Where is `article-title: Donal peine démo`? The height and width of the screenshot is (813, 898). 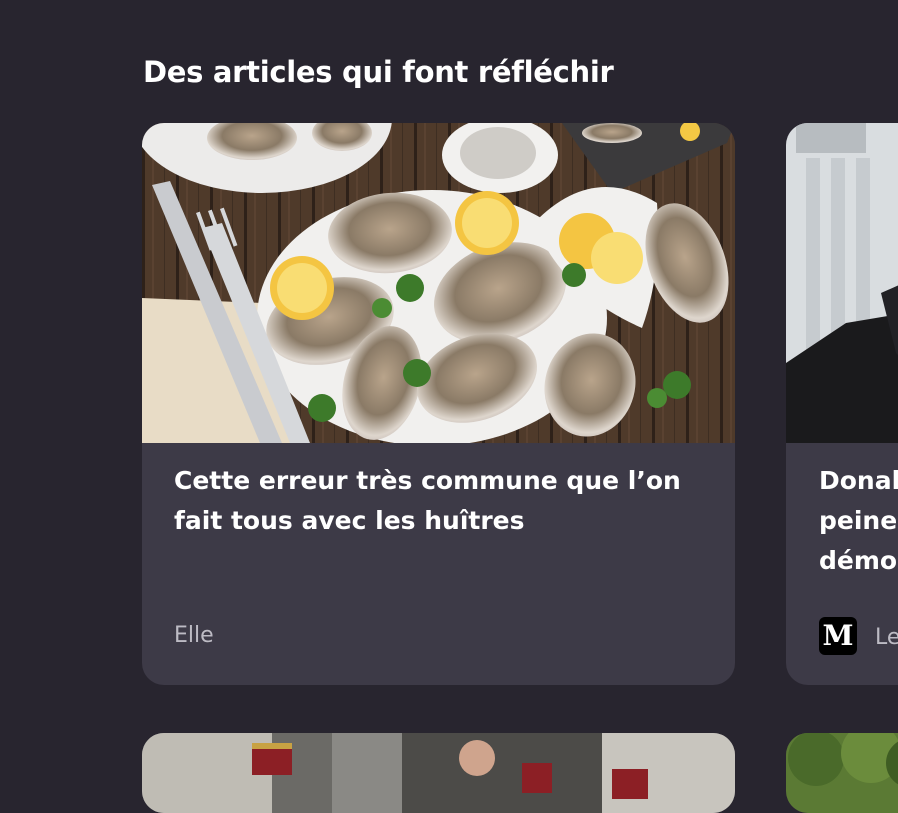 article-title: Donal peine démo is located at coordinates (858, 521).